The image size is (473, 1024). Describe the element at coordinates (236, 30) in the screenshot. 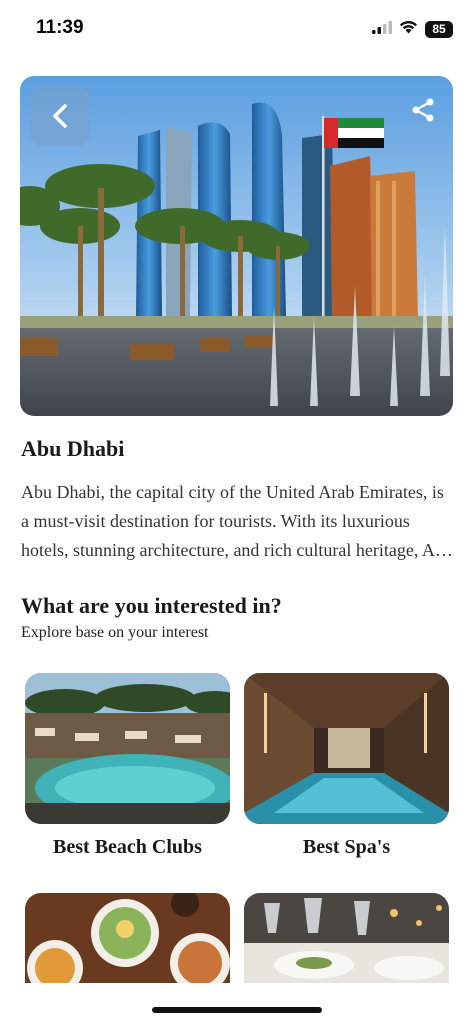

I see `status-bar: 11:39 85` at that location.